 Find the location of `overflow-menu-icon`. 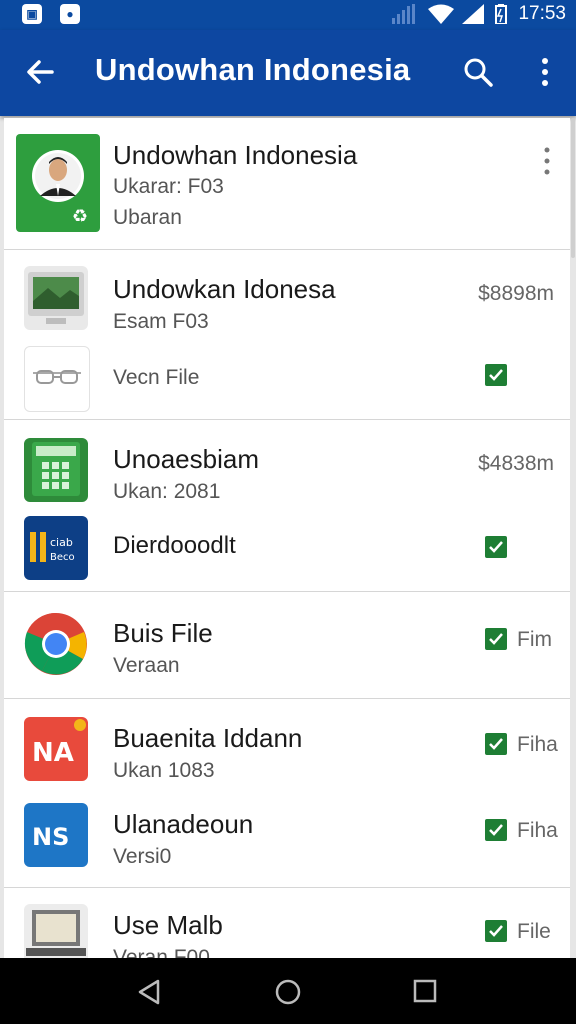

overflow-menu-icon is located at coordinates (545, 72).